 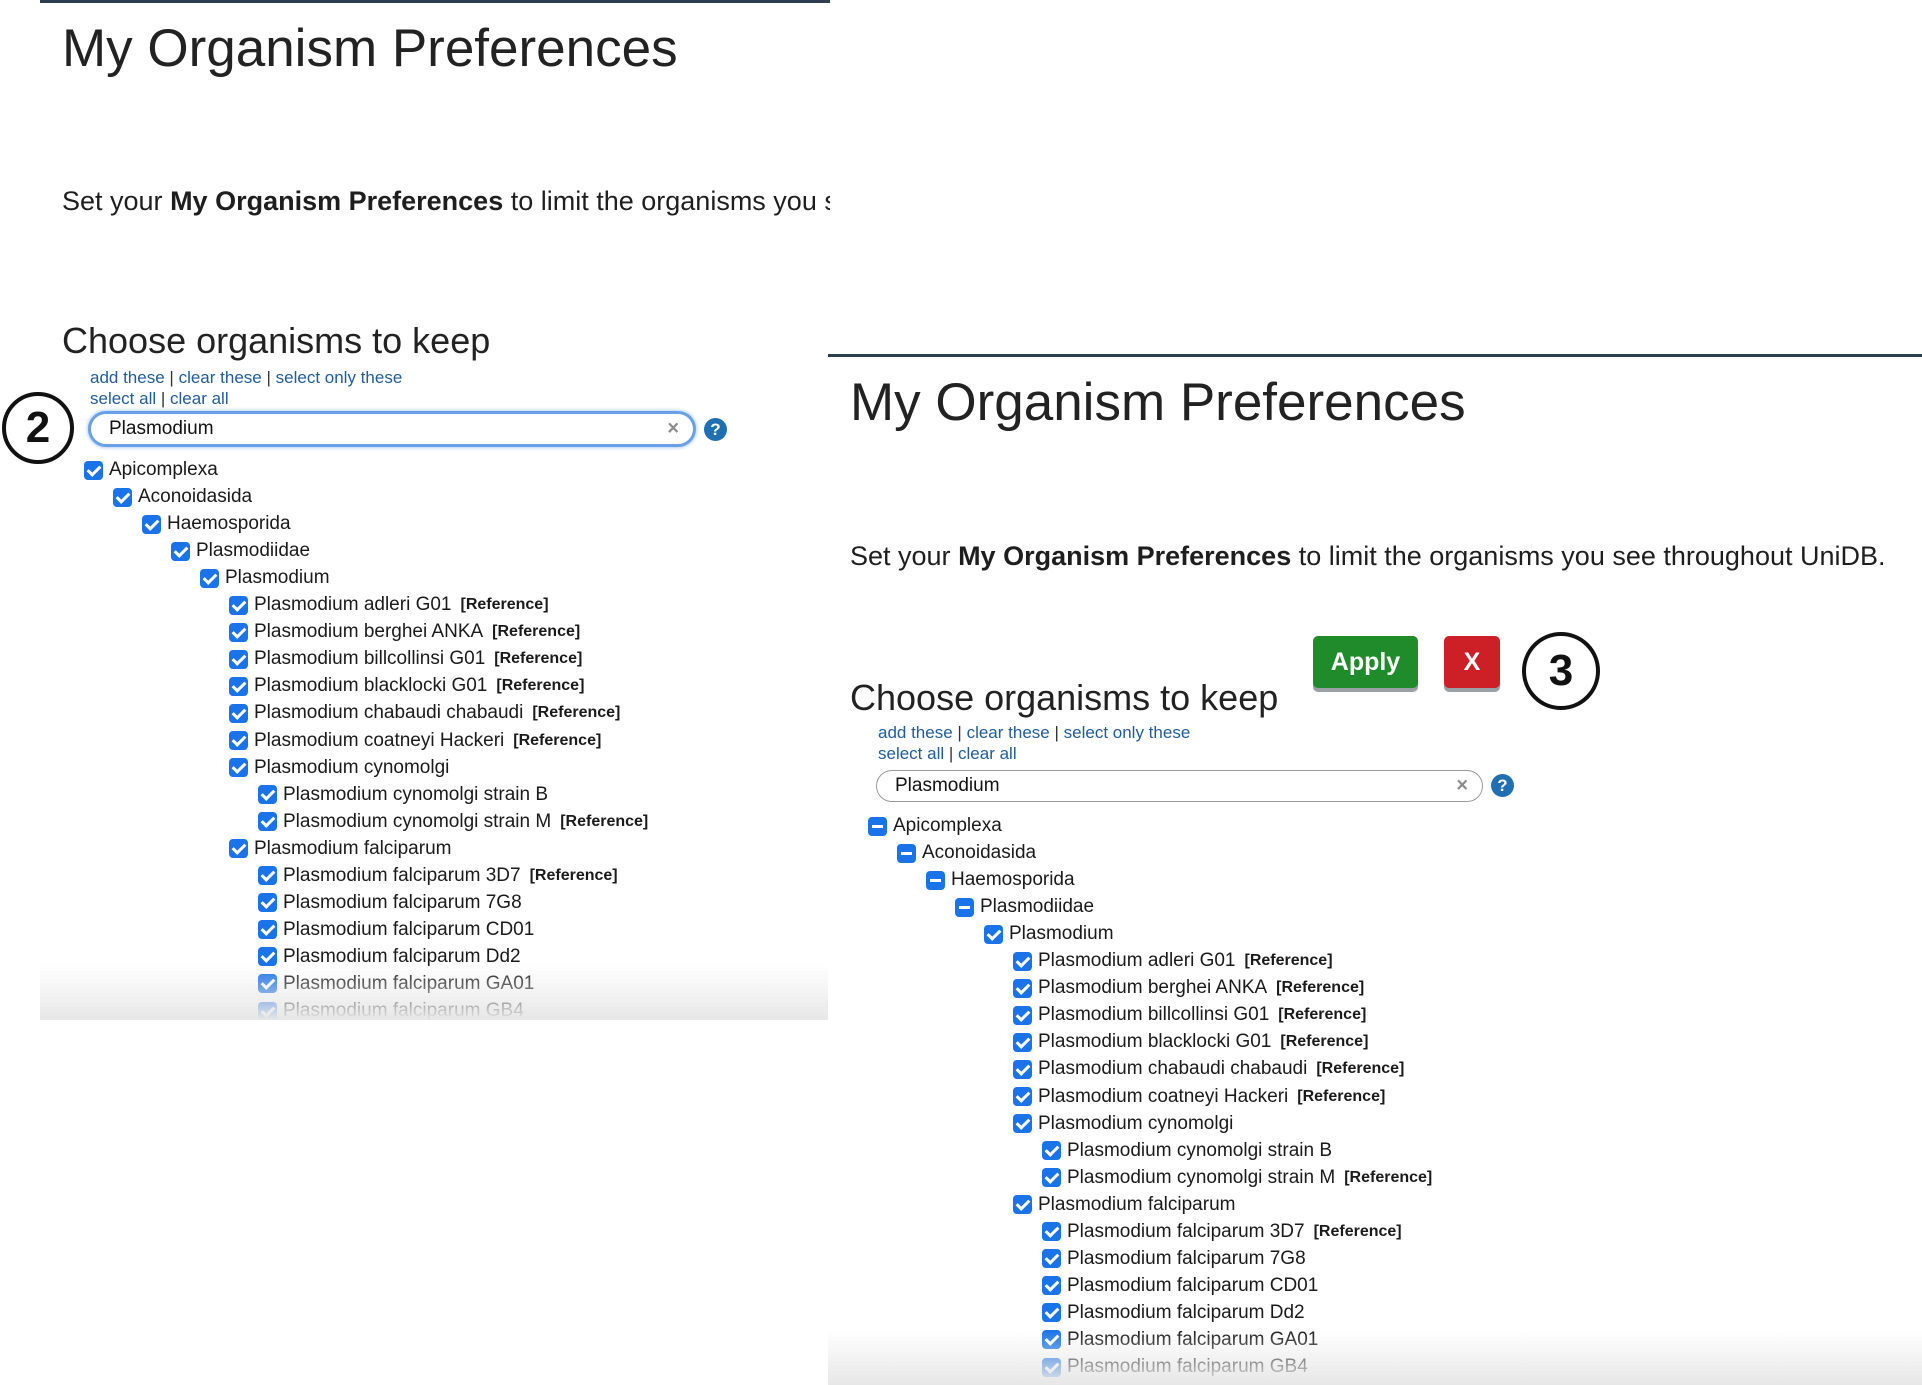 I want to click on tree-node: Plasmodiidae, so click(x=240, y=551).